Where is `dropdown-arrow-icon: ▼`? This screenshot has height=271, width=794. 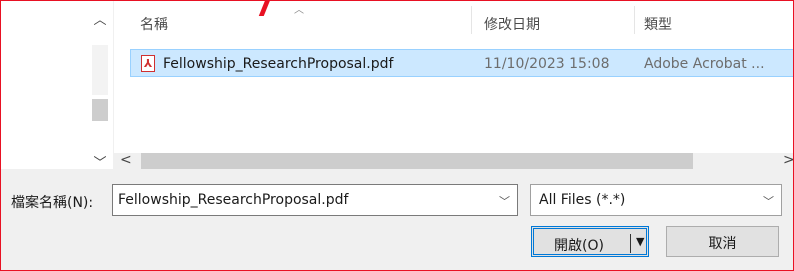 dropdown-arrow-icon: ▼ is located at coordinates (640, 241).